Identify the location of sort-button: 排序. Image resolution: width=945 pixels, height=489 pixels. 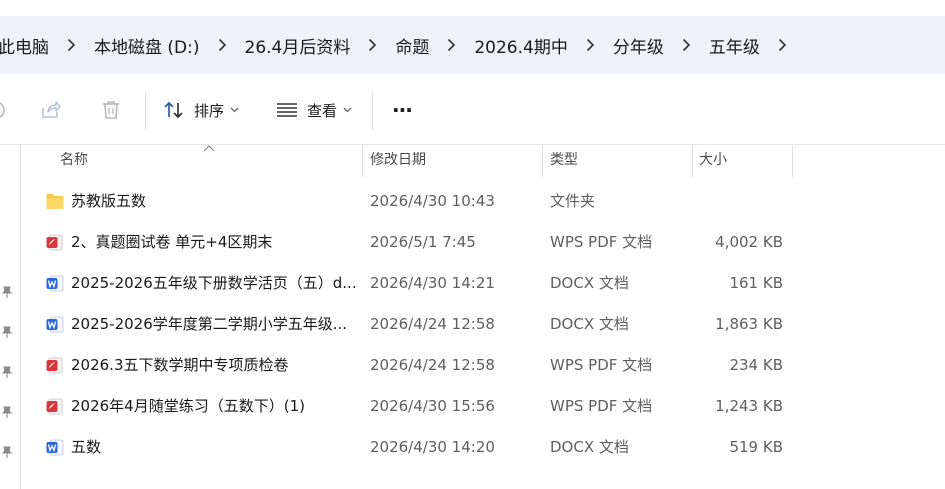
(201, 110).